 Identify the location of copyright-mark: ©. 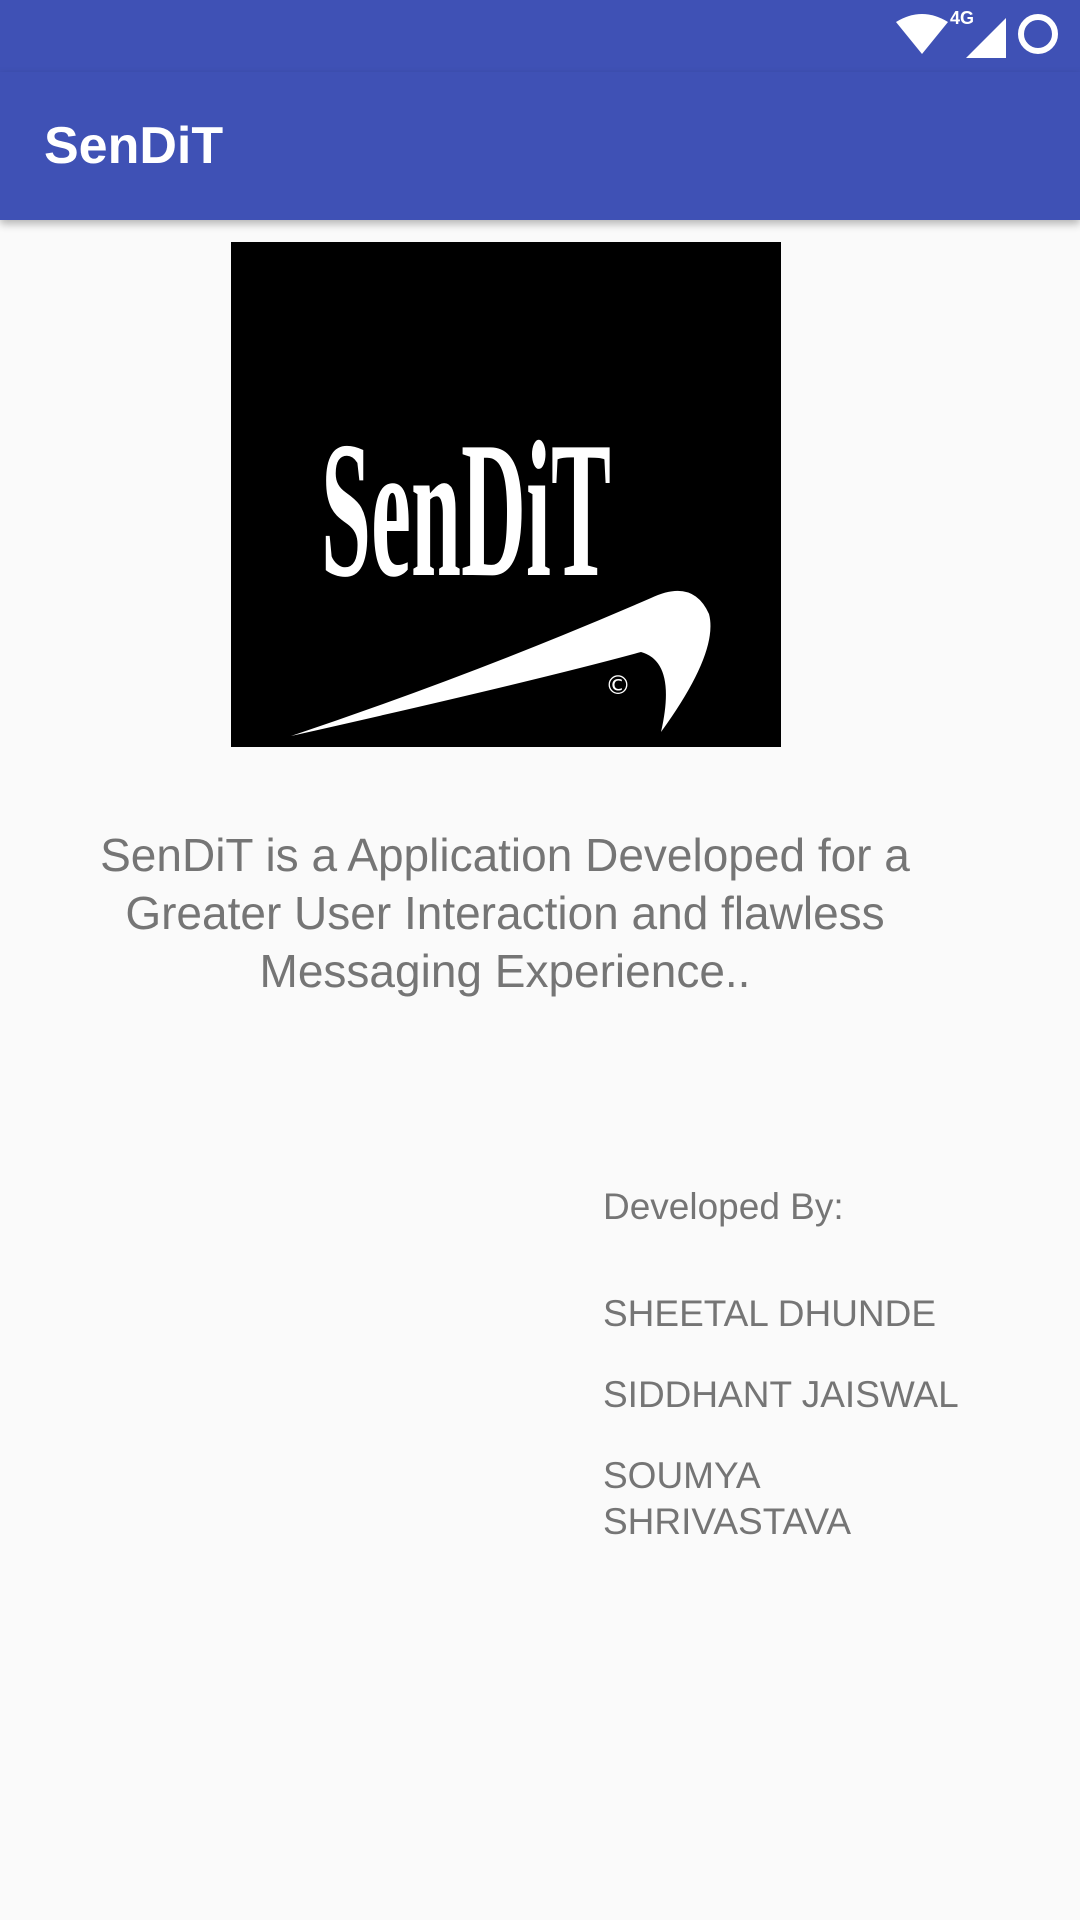
(618, 686).